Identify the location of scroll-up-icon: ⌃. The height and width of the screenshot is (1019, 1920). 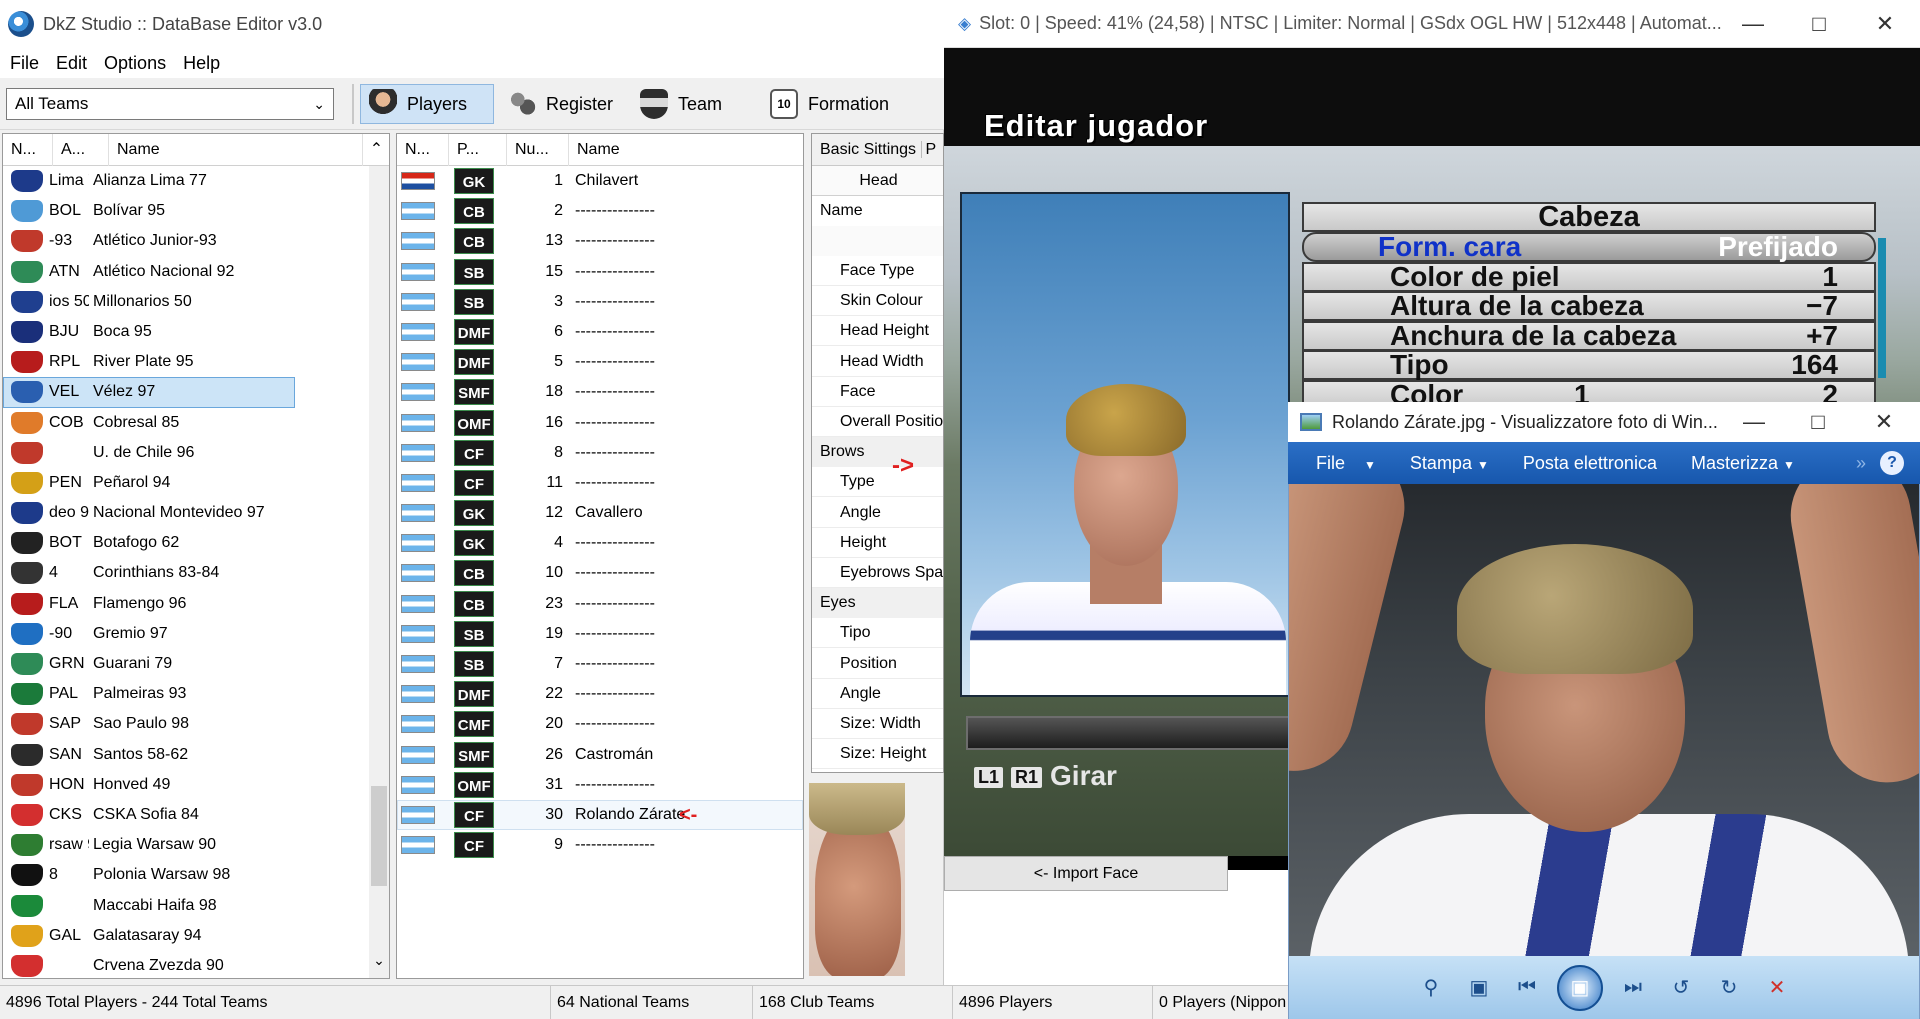
(376, 150).